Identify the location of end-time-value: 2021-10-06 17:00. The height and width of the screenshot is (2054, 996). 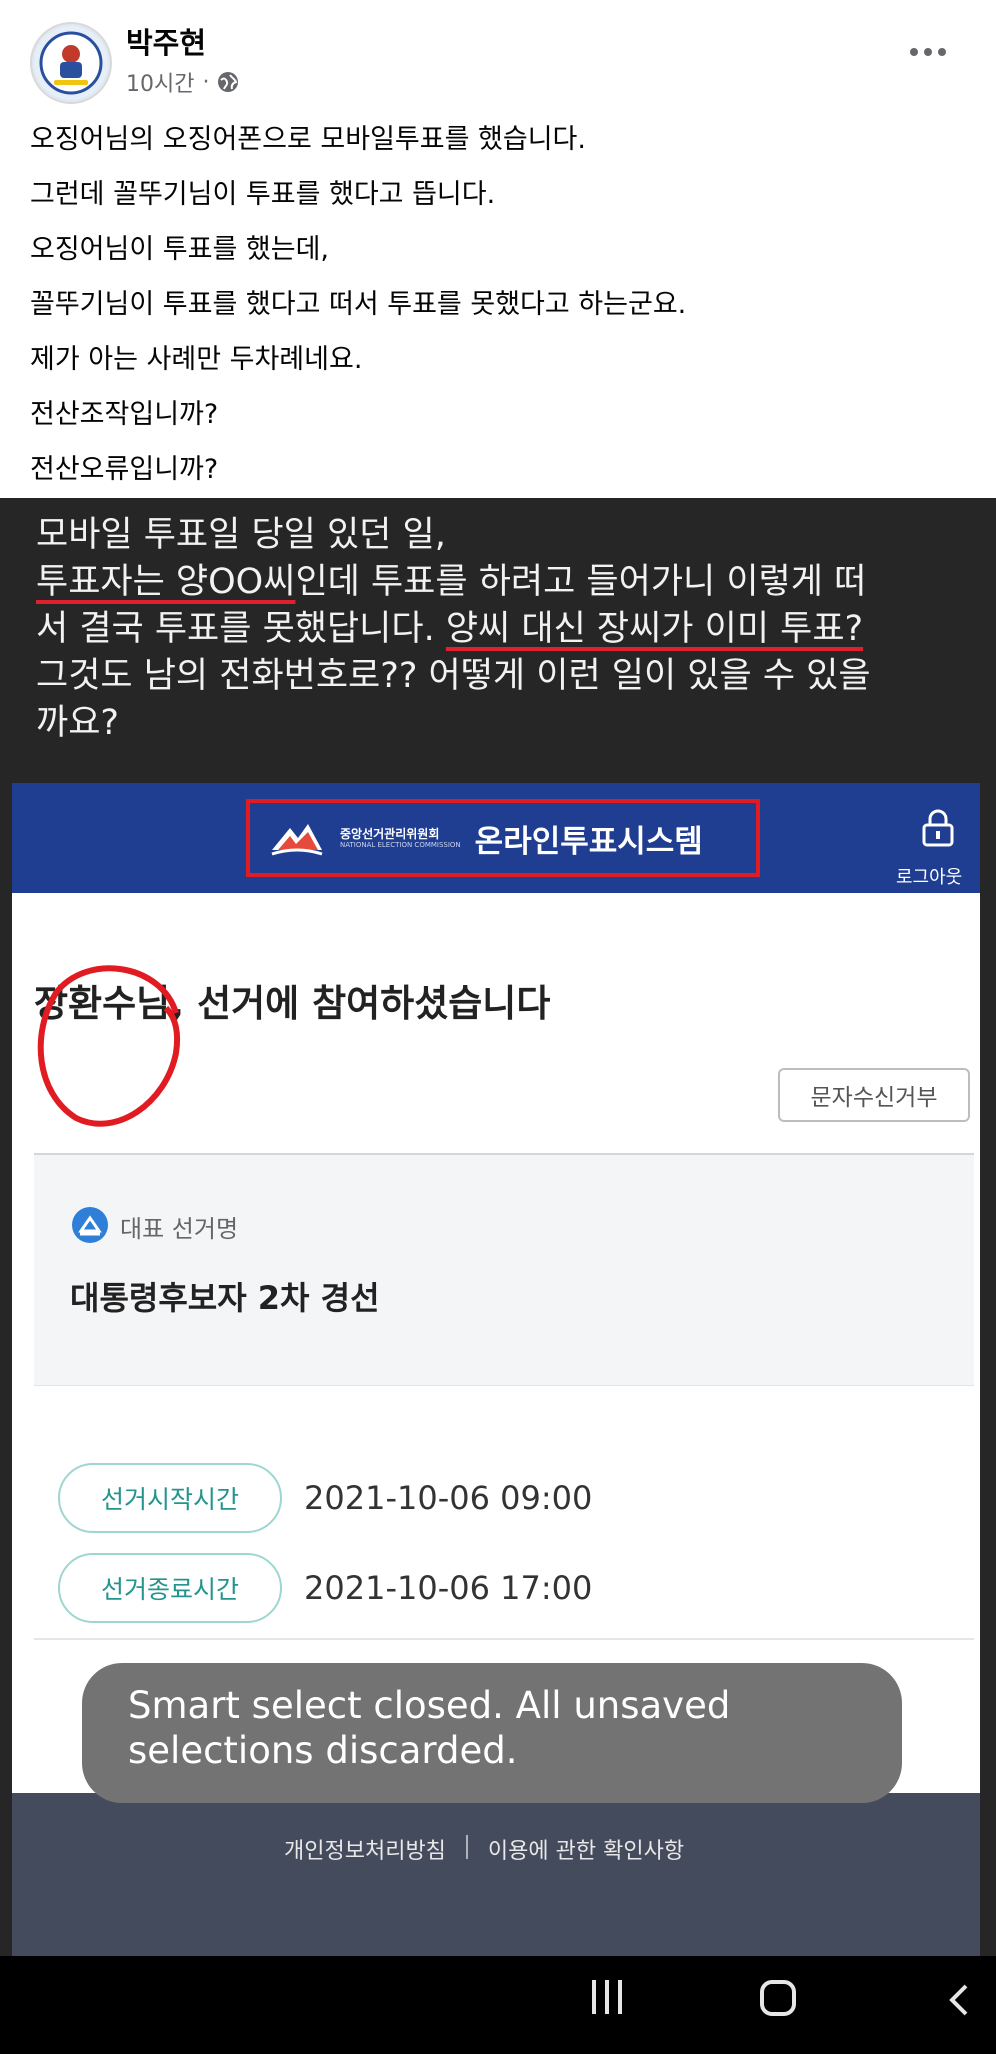
(448, 1588).